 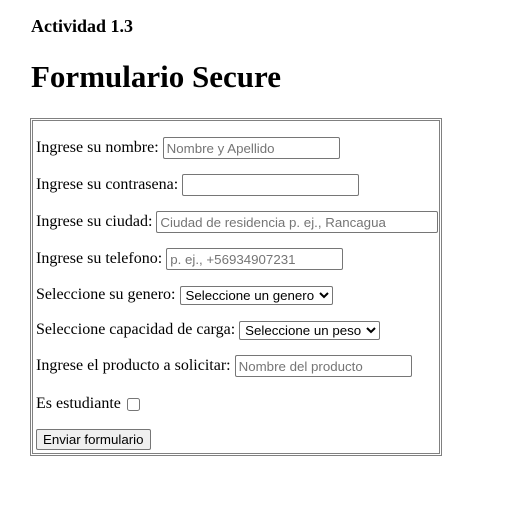 I want to click on contrasena-label: Ingrese su contrasena:, so click(x=107, y=184).